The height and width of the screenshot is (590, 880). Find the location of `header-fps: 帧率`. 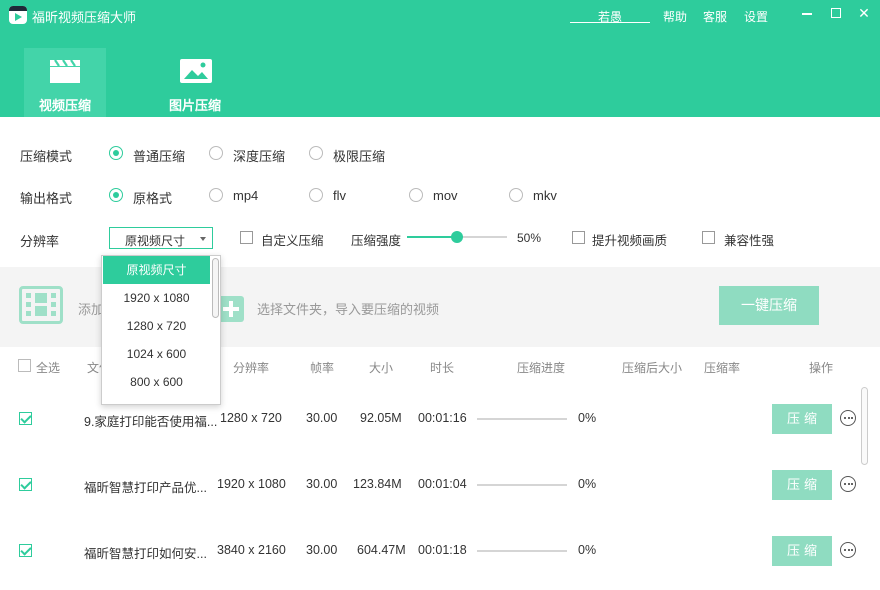

header-fps: 帧率 is located at coordinates (322, 368).